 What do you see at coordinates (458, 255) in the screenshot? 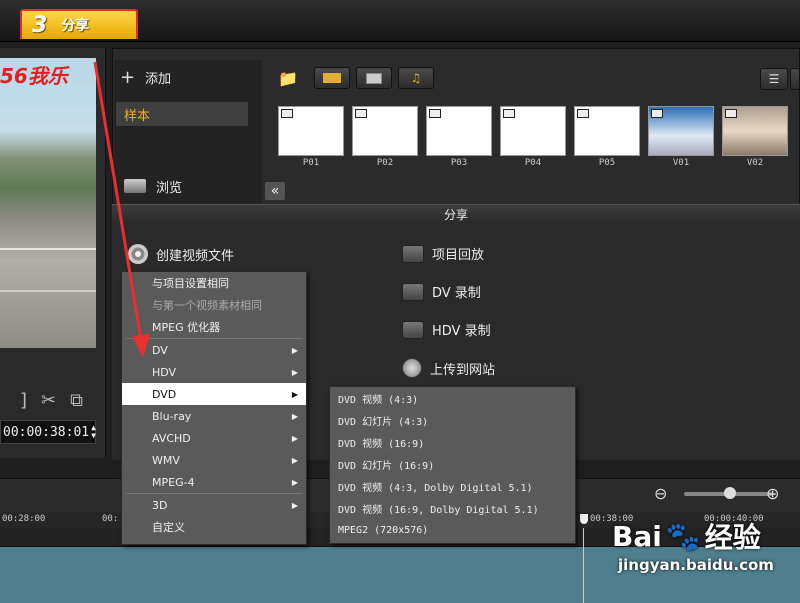
I see `project-playback-label: 项目回放` at bounding box center [458, 255].